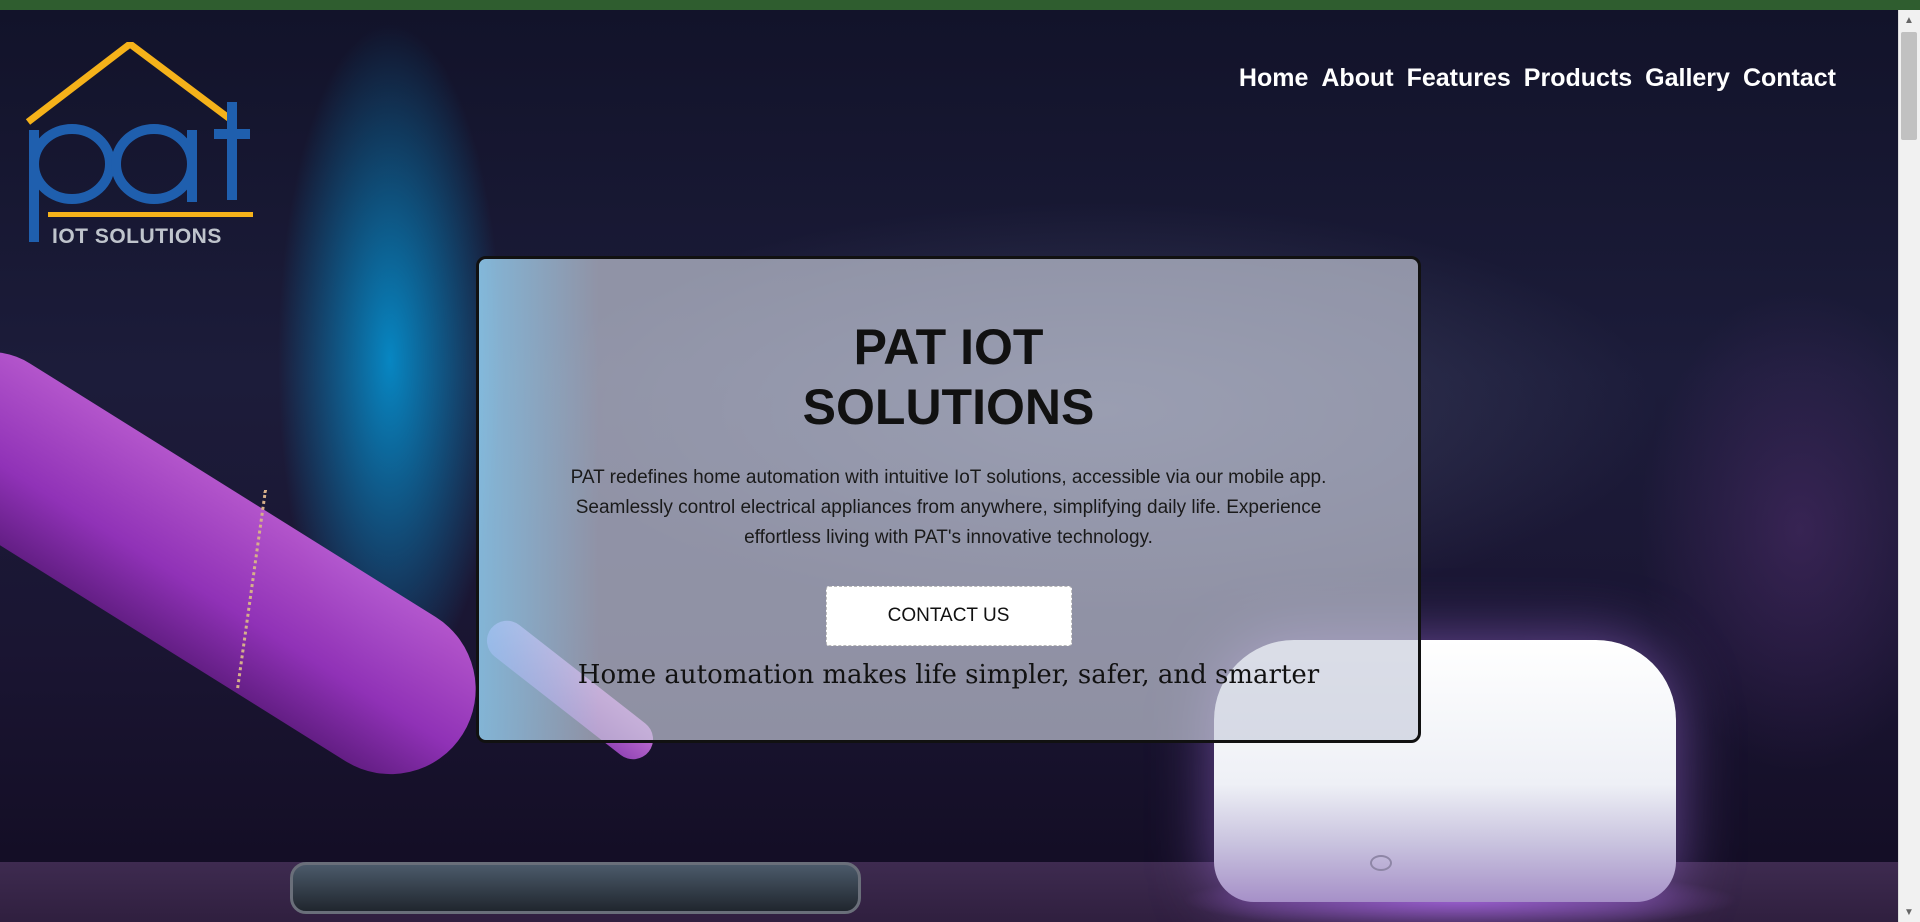  Describe the element at coordinates (1687, 78) in the screenshot. I see `nav-gallery-link: Gallery` at that location.